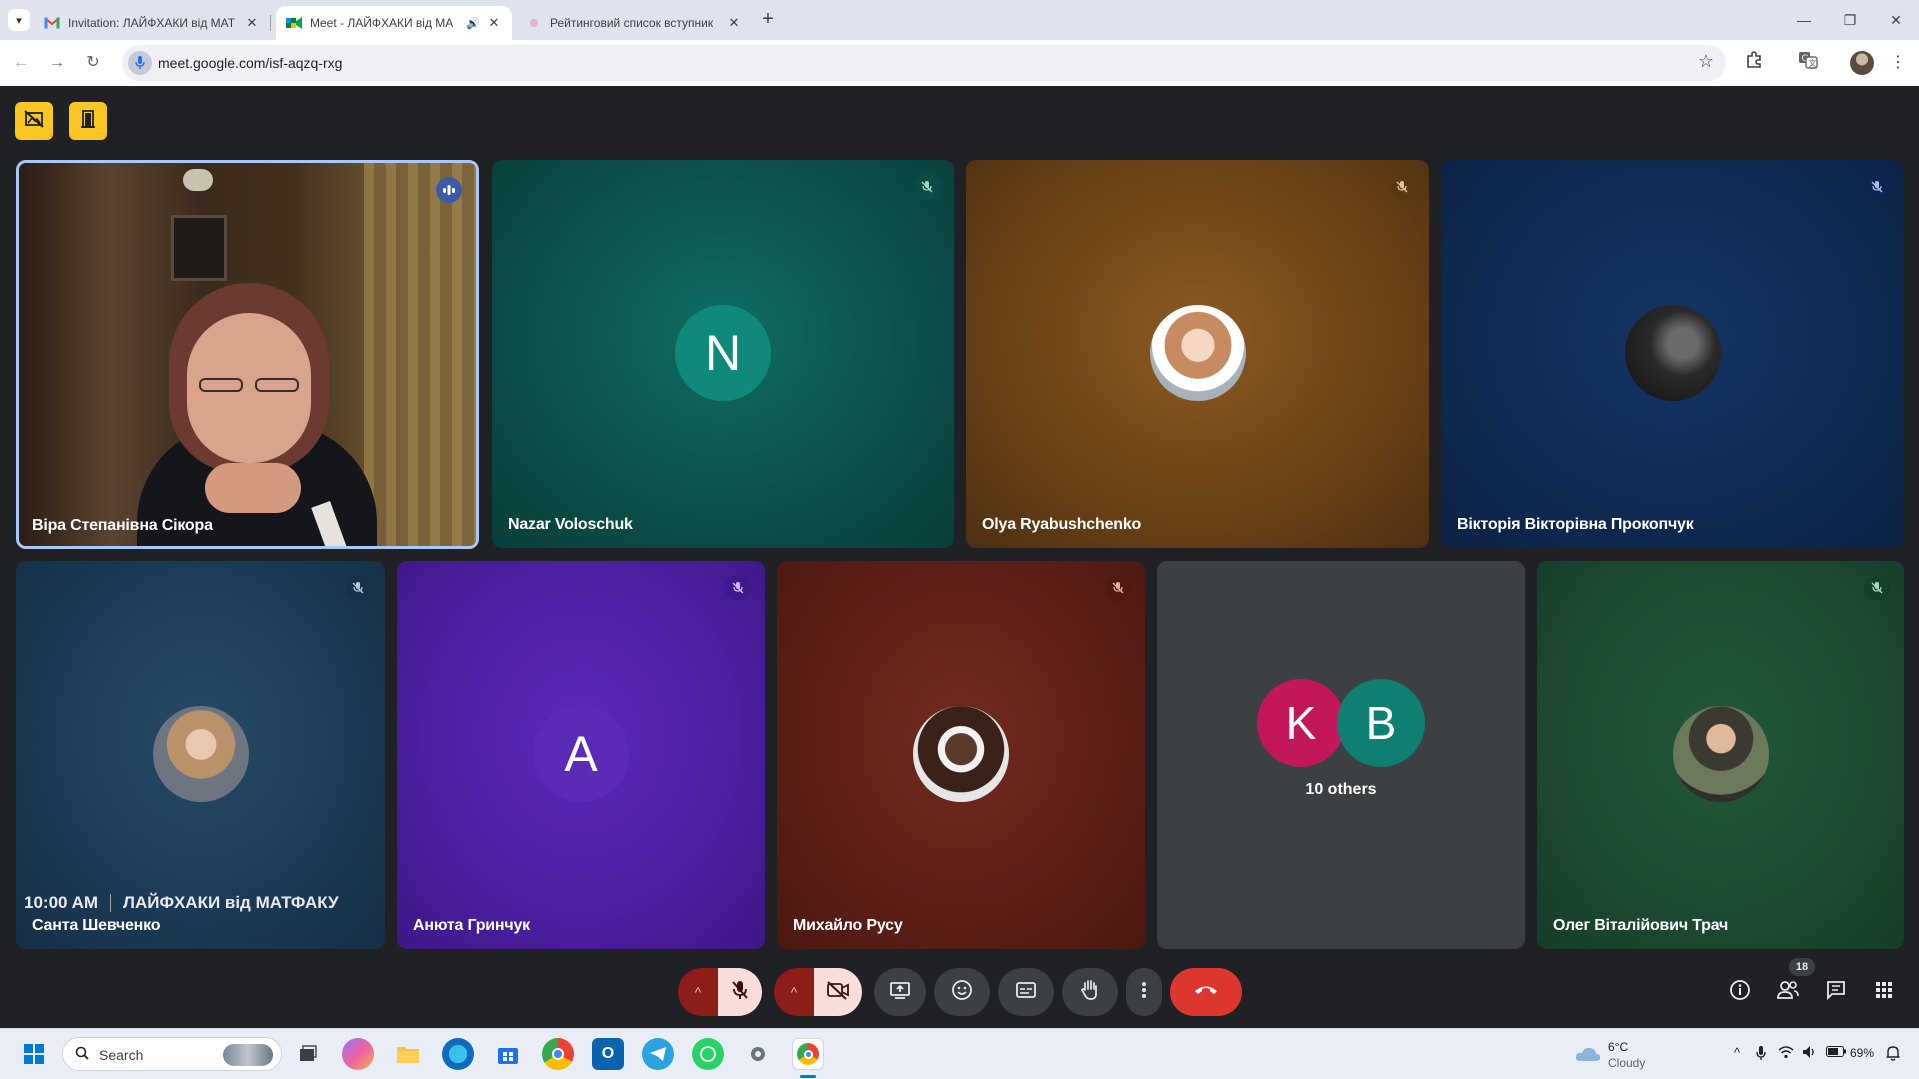 Image resolution: width=1919 pixels, height=1079 pixels. Describe the element at coordinates (248, 1055) in the screenshot. I see `search-highlight-image` at that location.